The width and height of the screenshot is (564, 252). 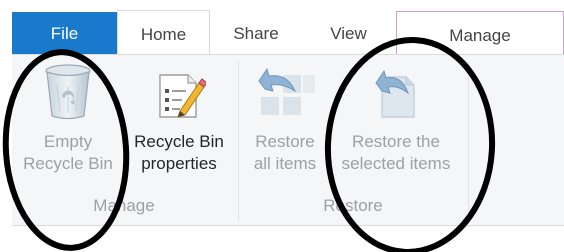 I want to click on tab-share: Share, so click(x=256, y=32).